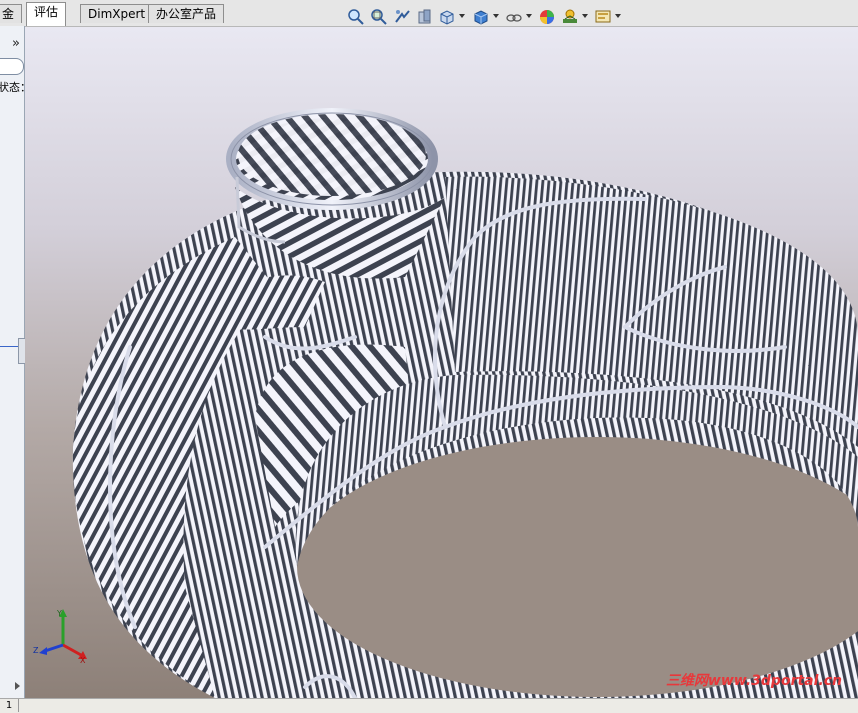 This screenshot has width=858, height=713. Describe the element at coordinates (603, 17) in the screenshot. I see `view-settings-icon` at that location.